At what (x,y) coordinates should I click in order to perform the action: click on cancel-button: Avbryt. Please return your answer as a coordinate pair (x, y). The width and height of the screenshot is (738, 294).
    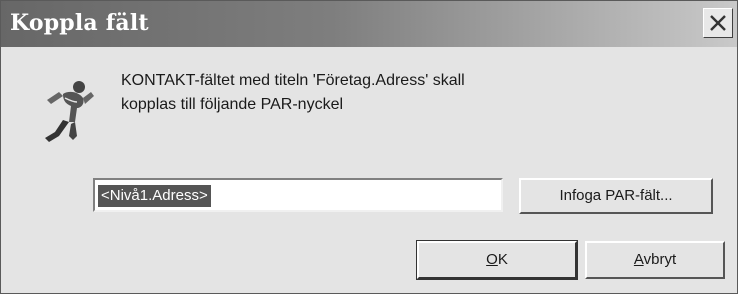
    Looking at the image, I should click on (655, 260).